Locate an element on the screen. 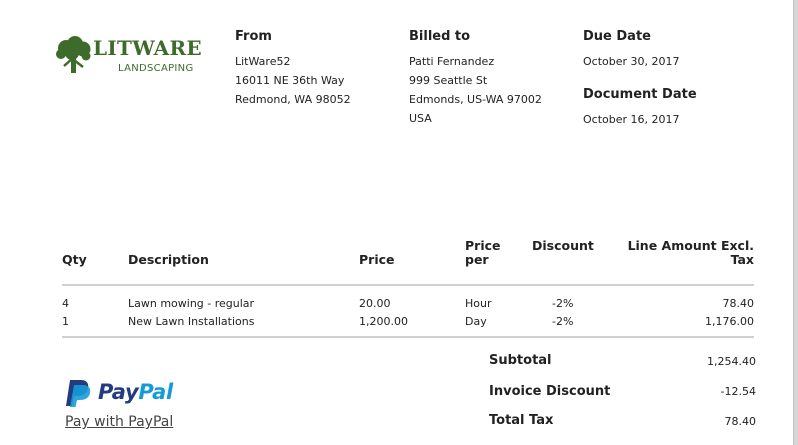 Image resolution: width=798 pixels, height=445 pixels. due-date-value: October 30, 2017 is located at coordinates (631, 61).